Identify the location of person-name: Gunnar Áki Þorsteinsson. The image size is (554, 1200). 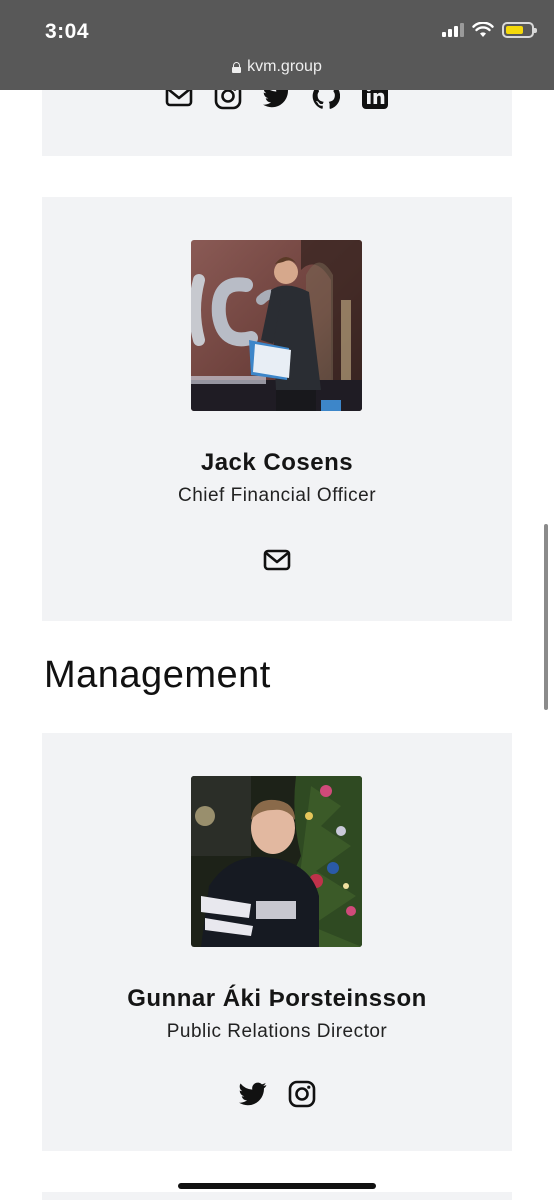
(277, 998).